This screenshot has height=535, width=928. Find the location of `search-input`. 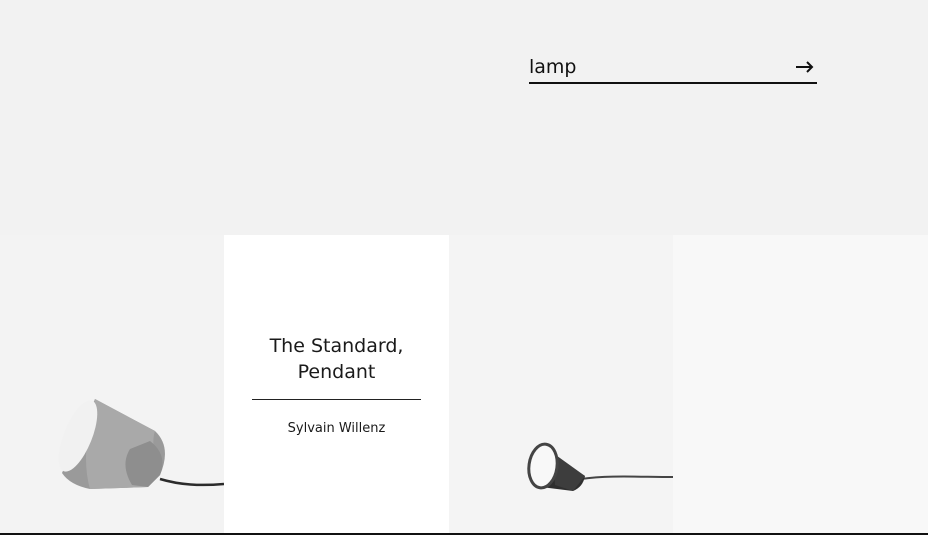

search-input is located at coordinates (654, 67).